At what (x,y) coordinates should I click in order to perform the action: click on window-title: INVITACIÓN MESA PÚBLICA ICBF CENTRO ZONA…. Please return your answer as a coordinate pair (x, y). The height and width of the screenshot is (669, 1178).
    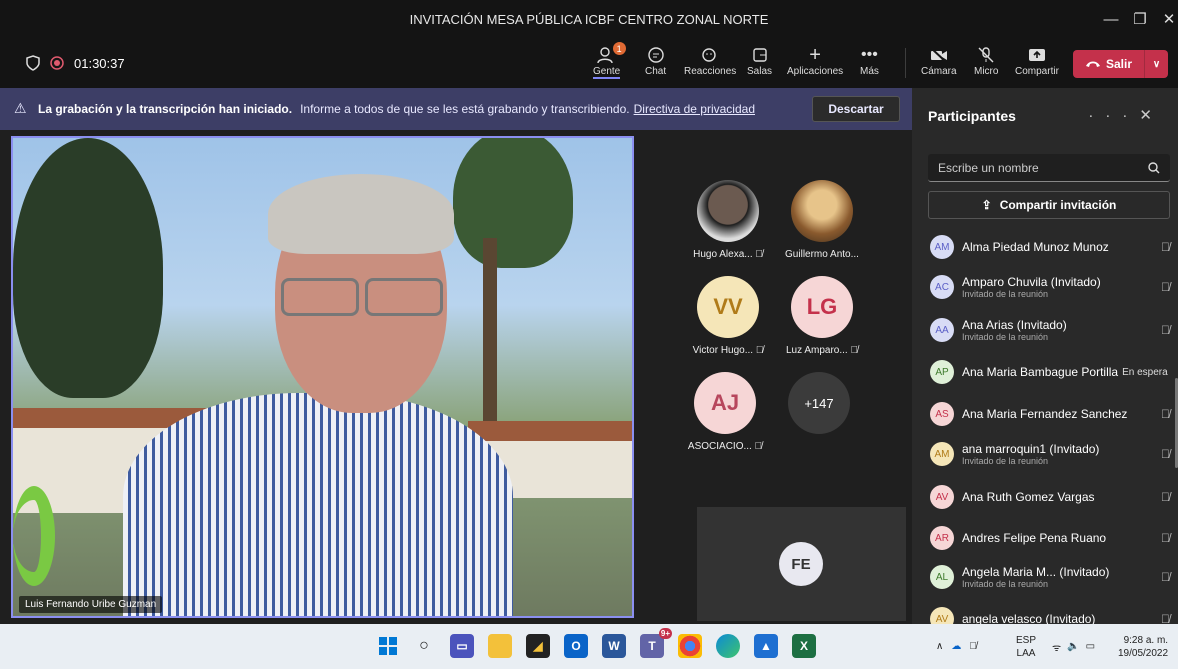
    Looking at the image, I should click on (589, 19).